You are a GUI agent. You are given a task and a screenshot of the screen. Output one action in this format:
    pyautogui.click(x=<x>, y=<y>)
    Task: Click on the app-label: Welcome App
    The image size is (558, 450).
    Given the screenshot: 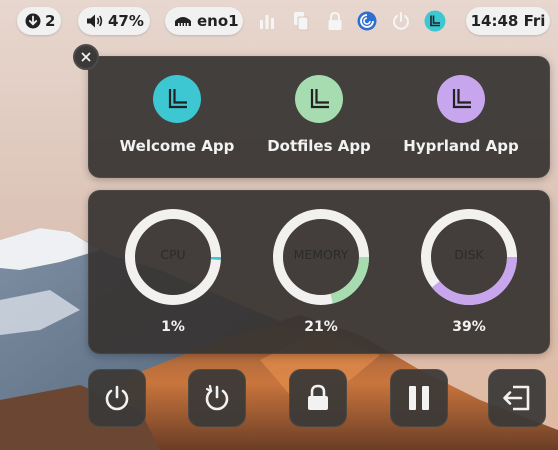 What is the action you would take?
    pyautogui.click(x=177, y=146)
    